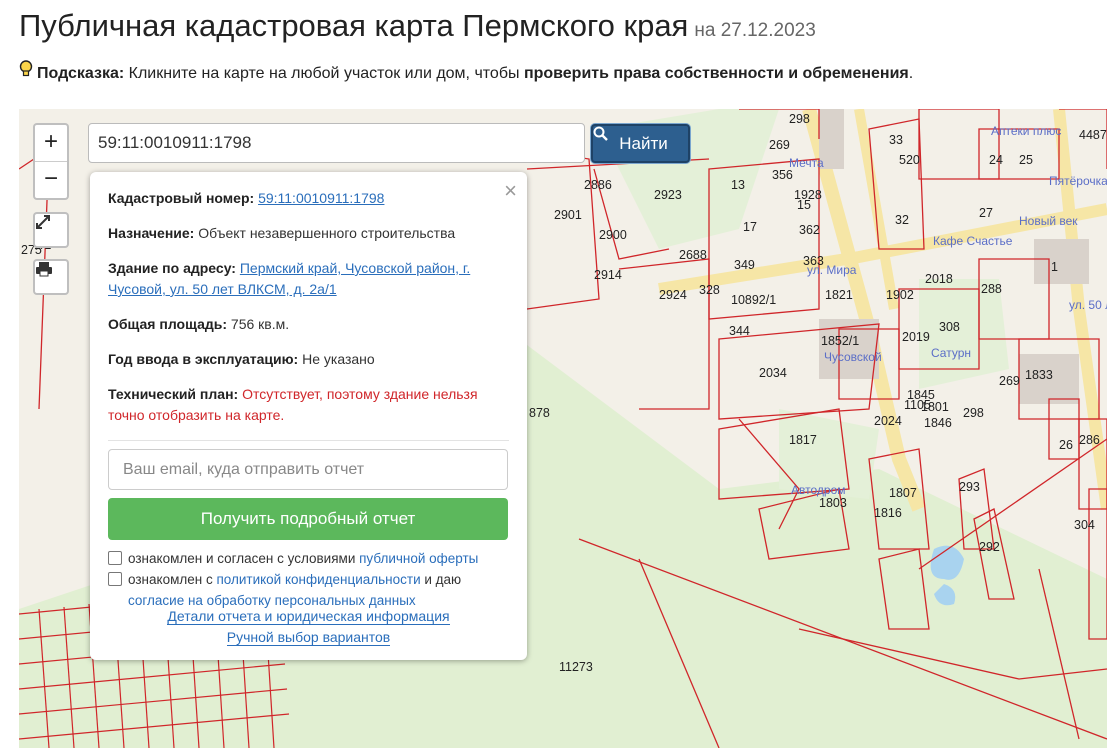 The image size is (1107, 748). What do you see at coordinates (1089, 440) in the screenshot?
I see `parcel-label: 286` at bounding box center [1089, 440].